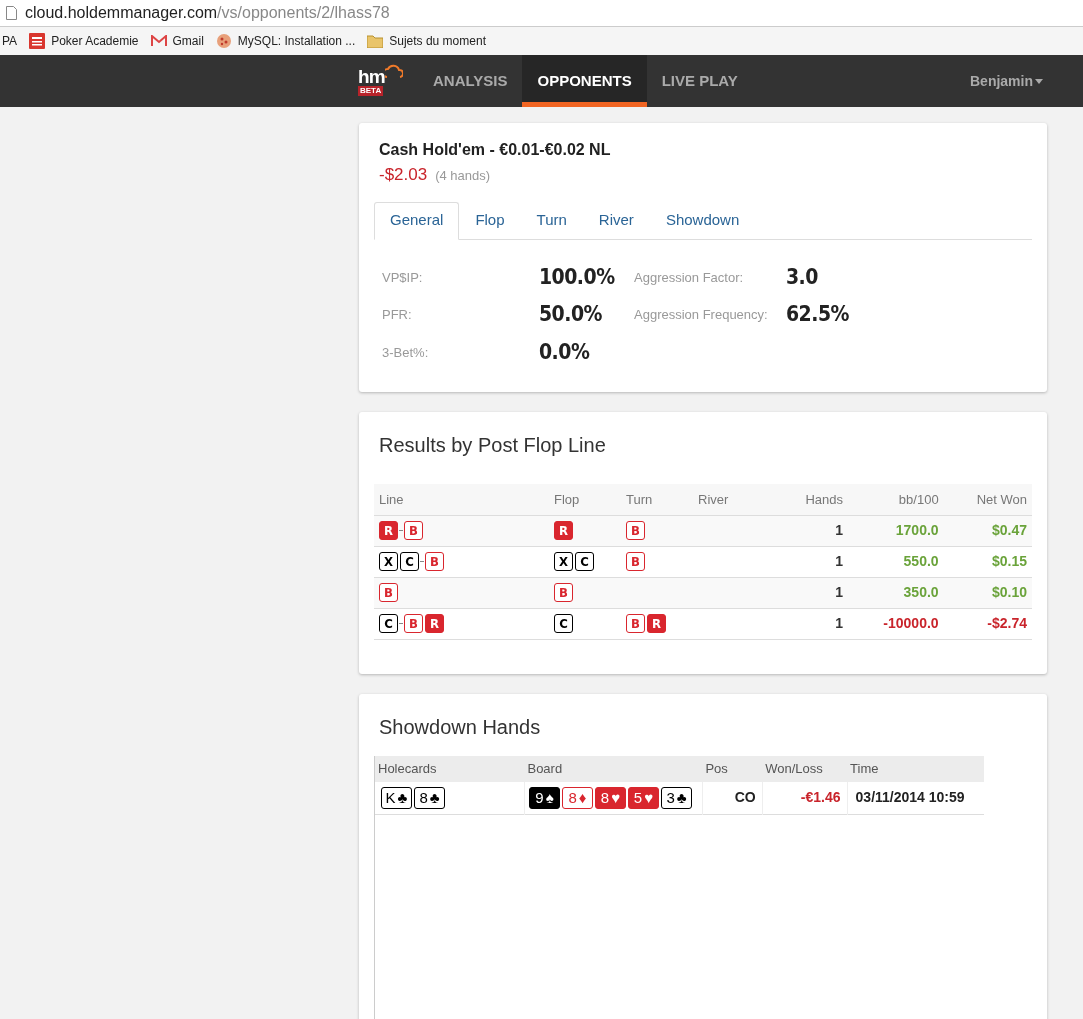 The height and width of the screenshot is (1019, 1083). What do you see at coordinates (490, 220) in the screenshot?
I see `stat-tab: Flop` at bounding box center [490, 220].